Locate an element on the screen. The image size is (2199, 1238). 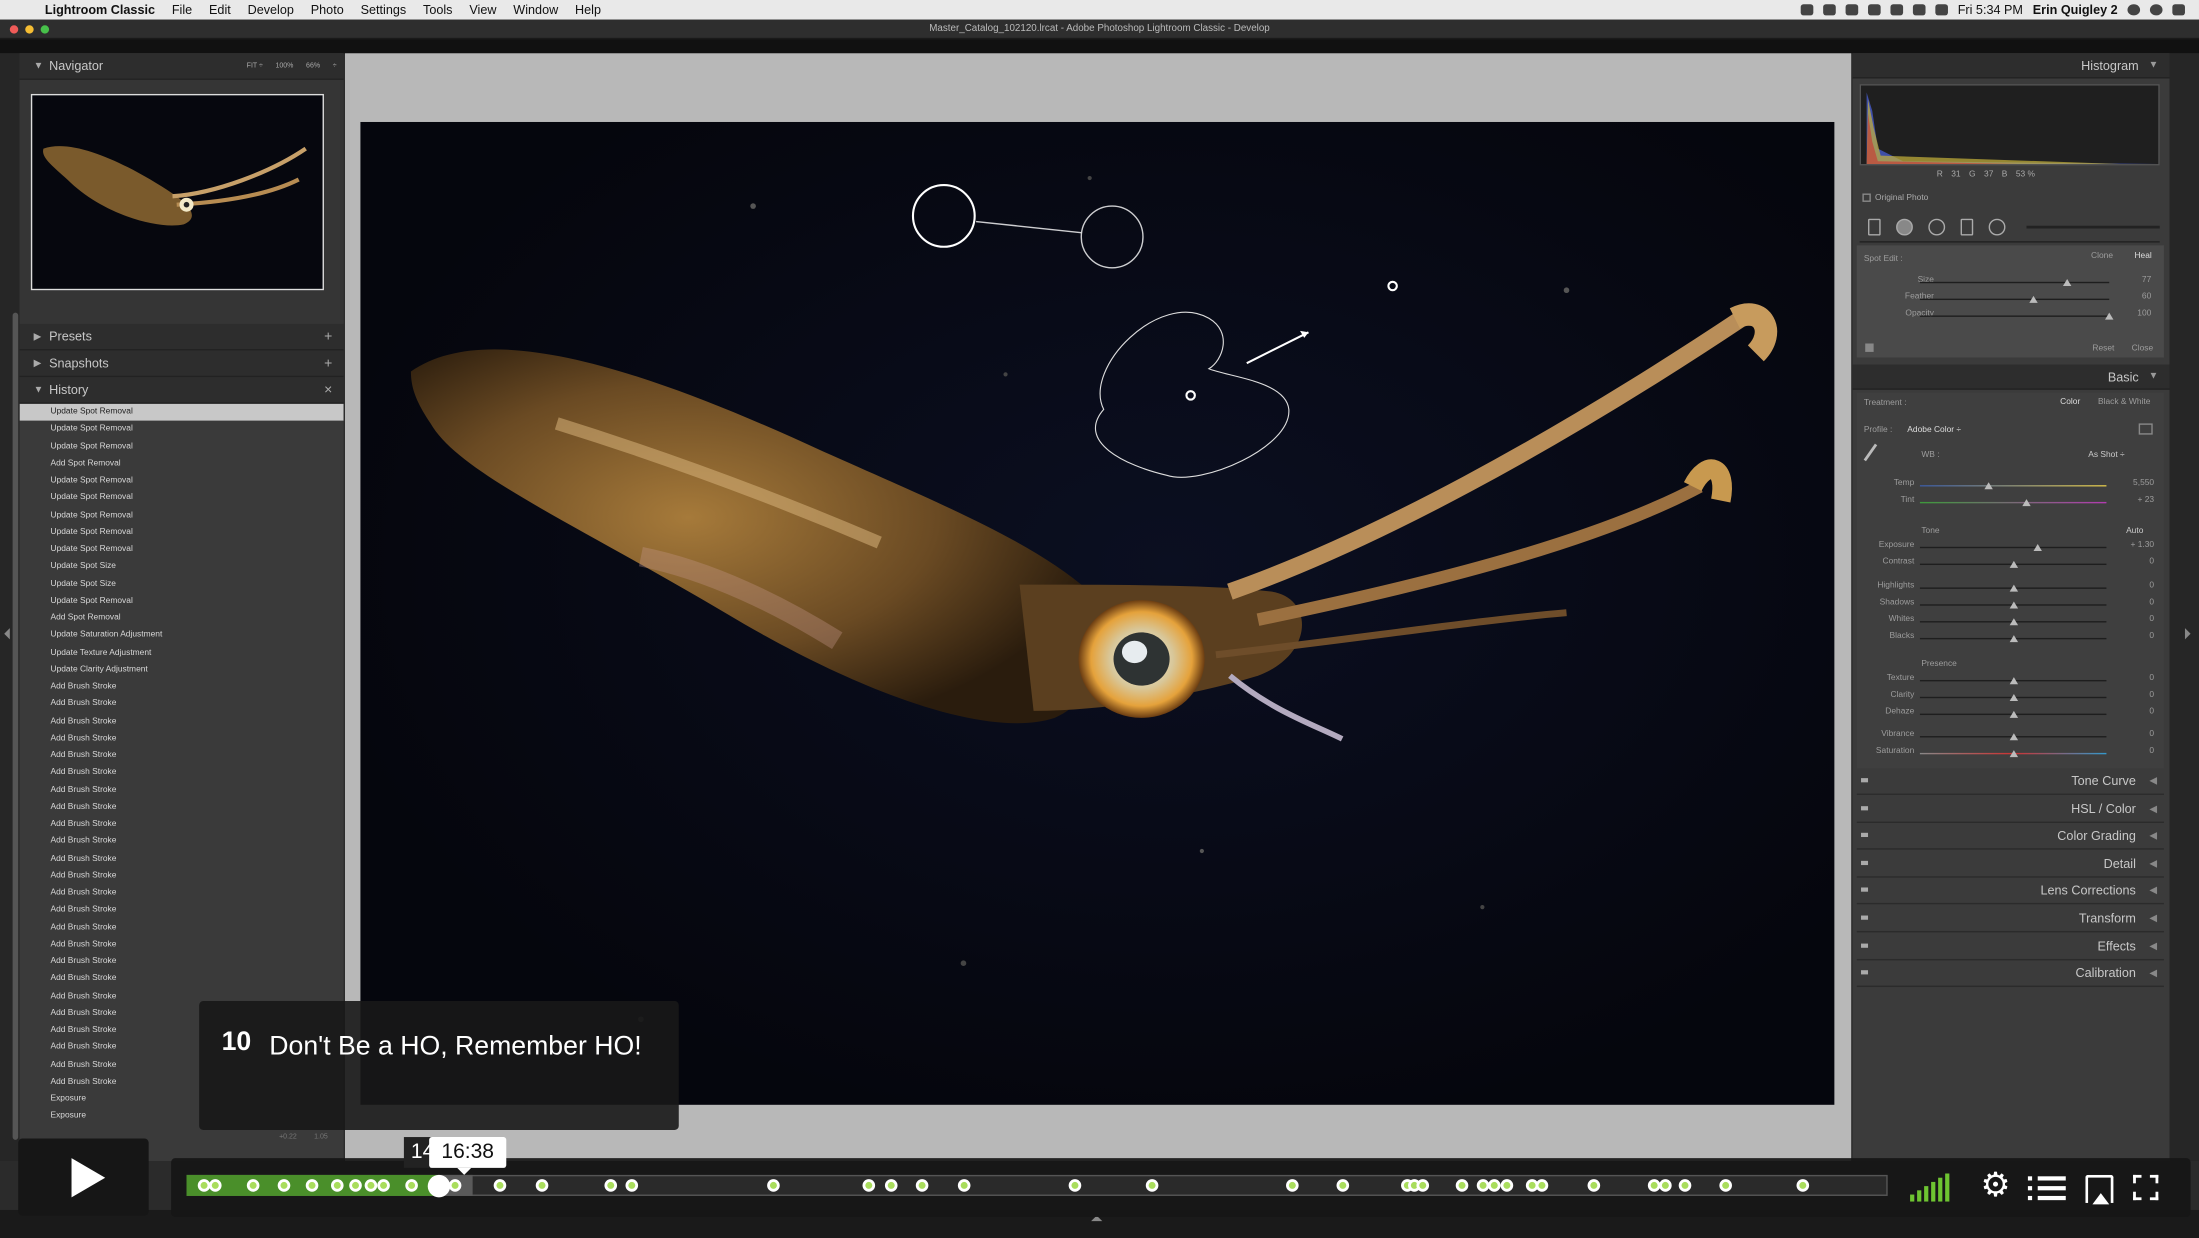
menu-settings: Settings is located at coordinates (384, 10).